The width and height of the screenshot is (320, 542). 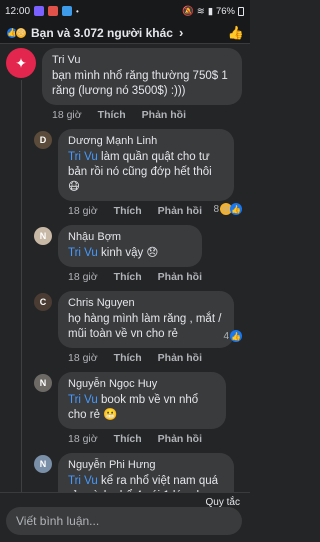 I want to click on comment-reactions: 8 😢 👍, so click(x=227, y=209).